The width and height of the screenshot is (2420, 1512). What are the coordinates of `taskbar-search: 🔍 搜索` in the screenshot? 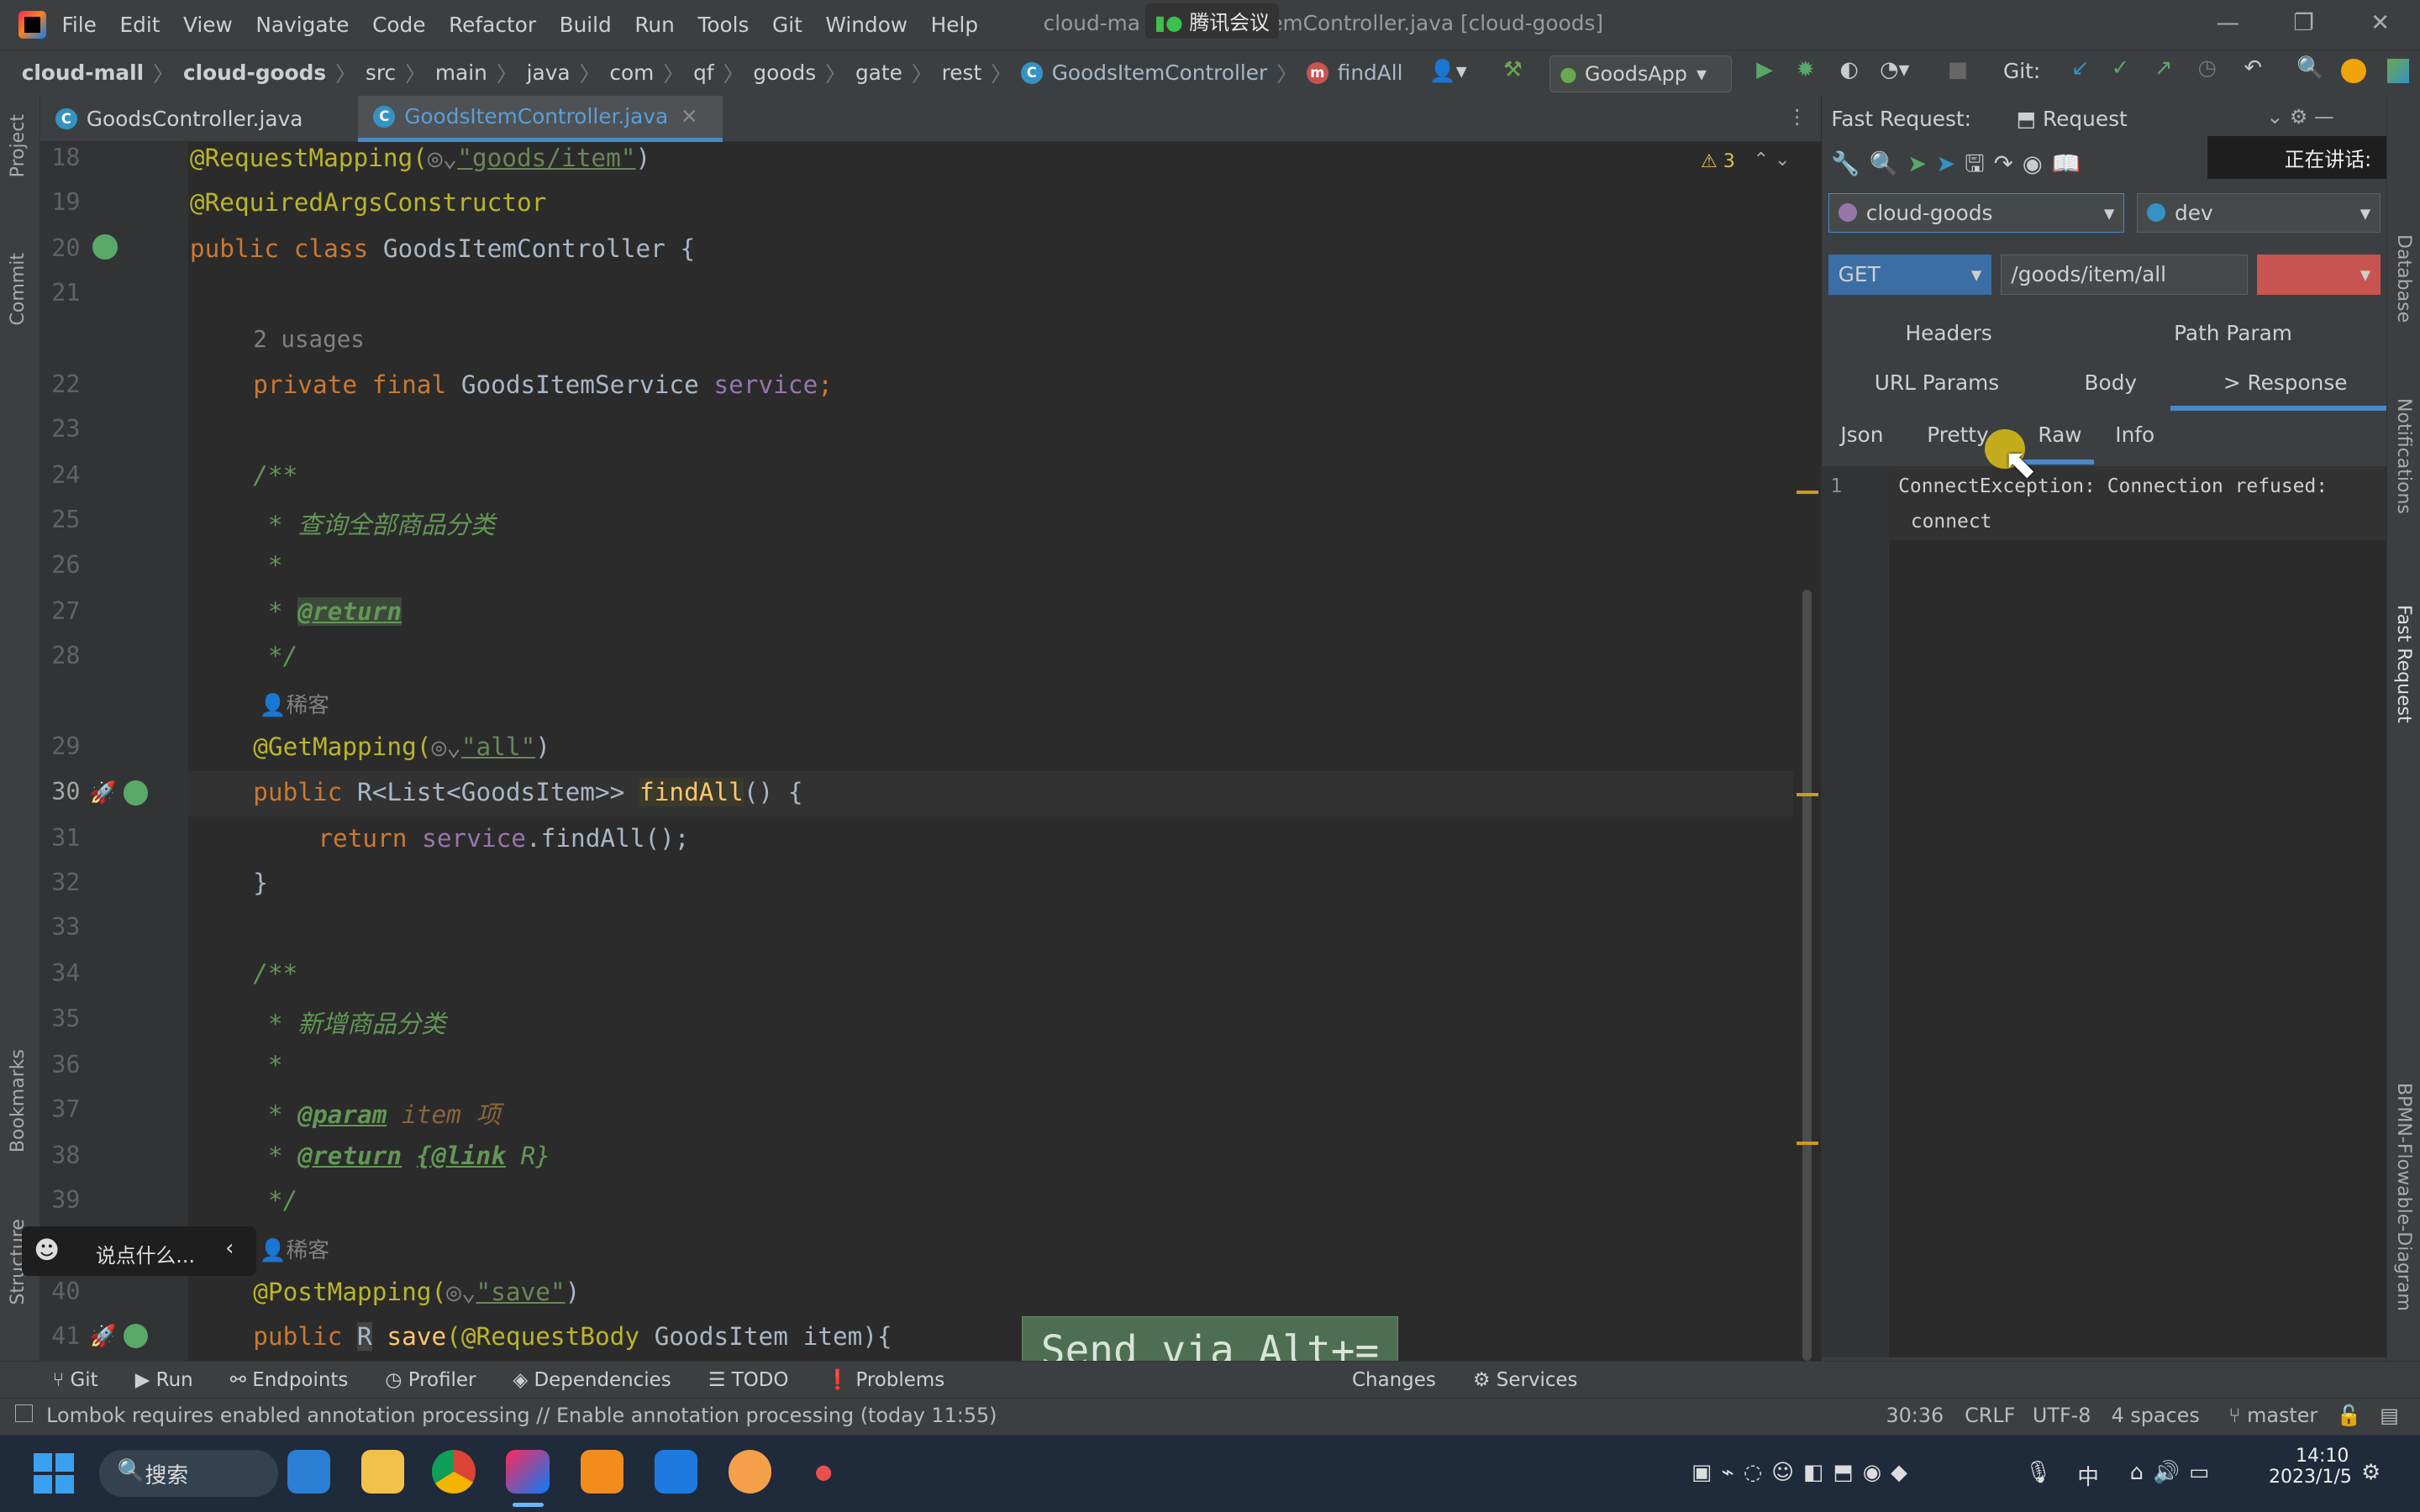 It's located at (188, 1473).